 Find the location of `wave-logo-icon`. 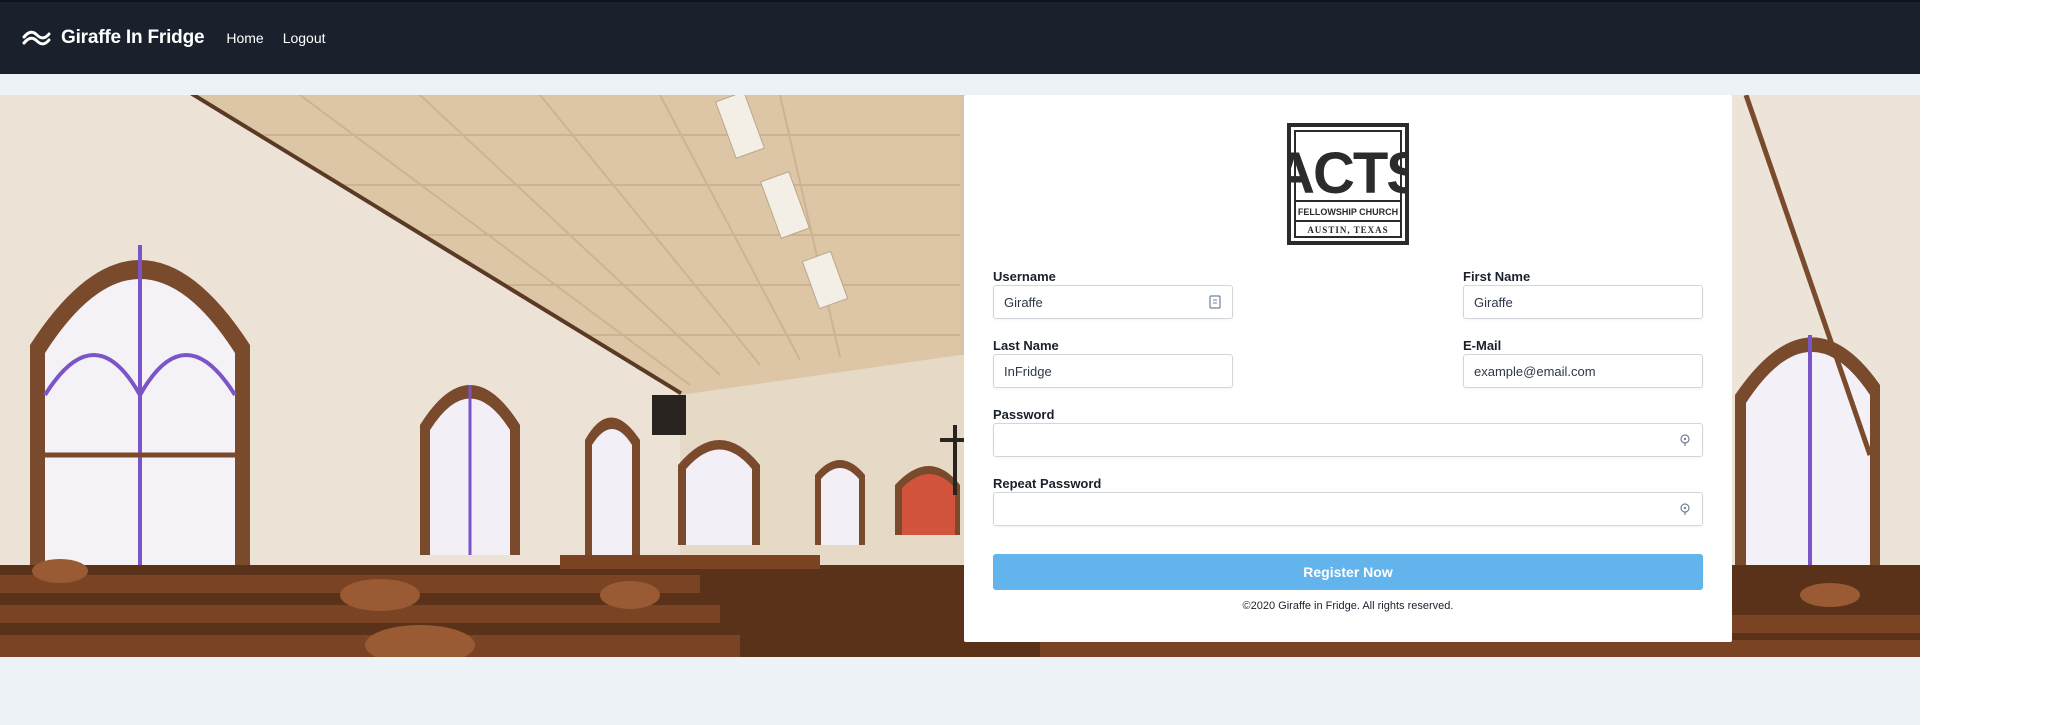

wave-logo-icon is located at coordinates (36, 38).